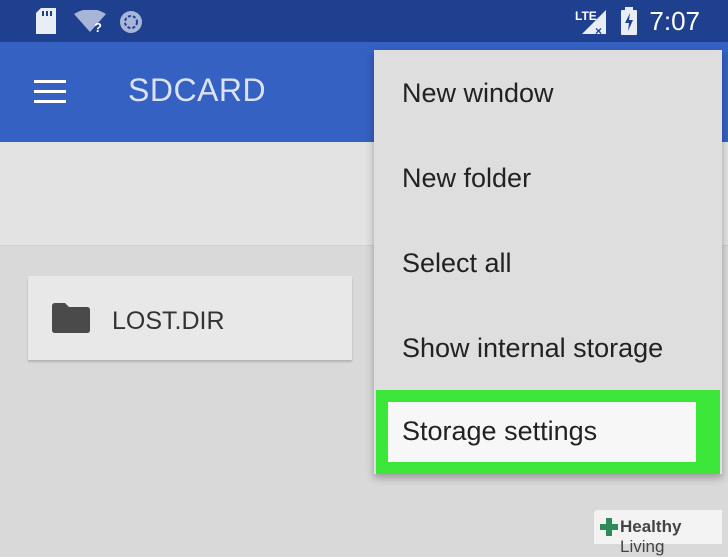  I want to click on highlight-box: Storage settings, so click(548, 432).